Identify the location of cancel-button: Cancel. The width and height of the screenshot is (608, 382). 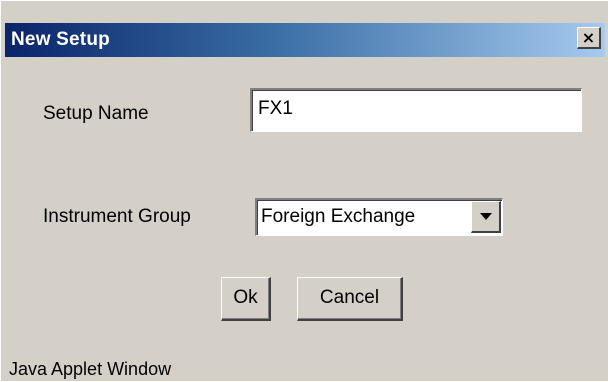
(350, 299).